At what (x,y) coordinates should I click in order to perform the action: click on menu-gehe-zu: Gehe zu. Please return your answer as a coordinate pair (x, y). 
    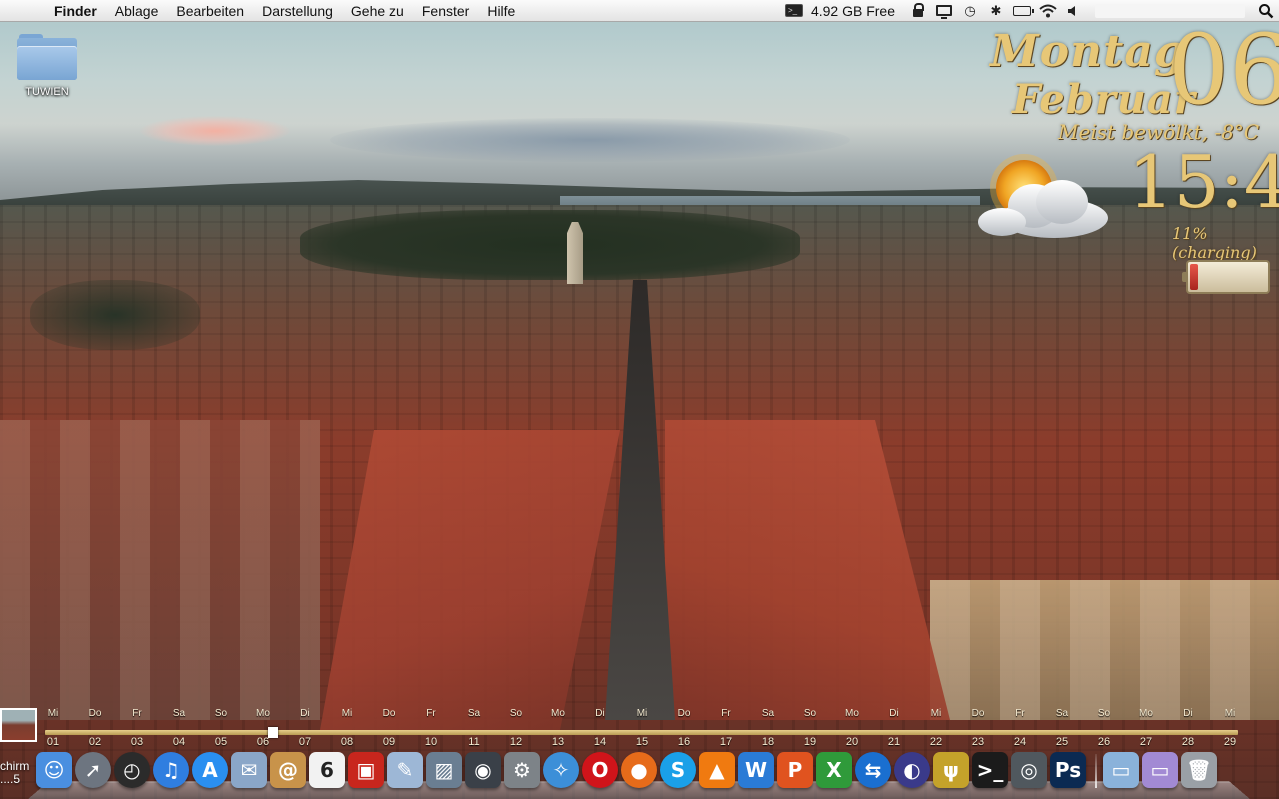
    Looking at the image, I should click on (377, 11).